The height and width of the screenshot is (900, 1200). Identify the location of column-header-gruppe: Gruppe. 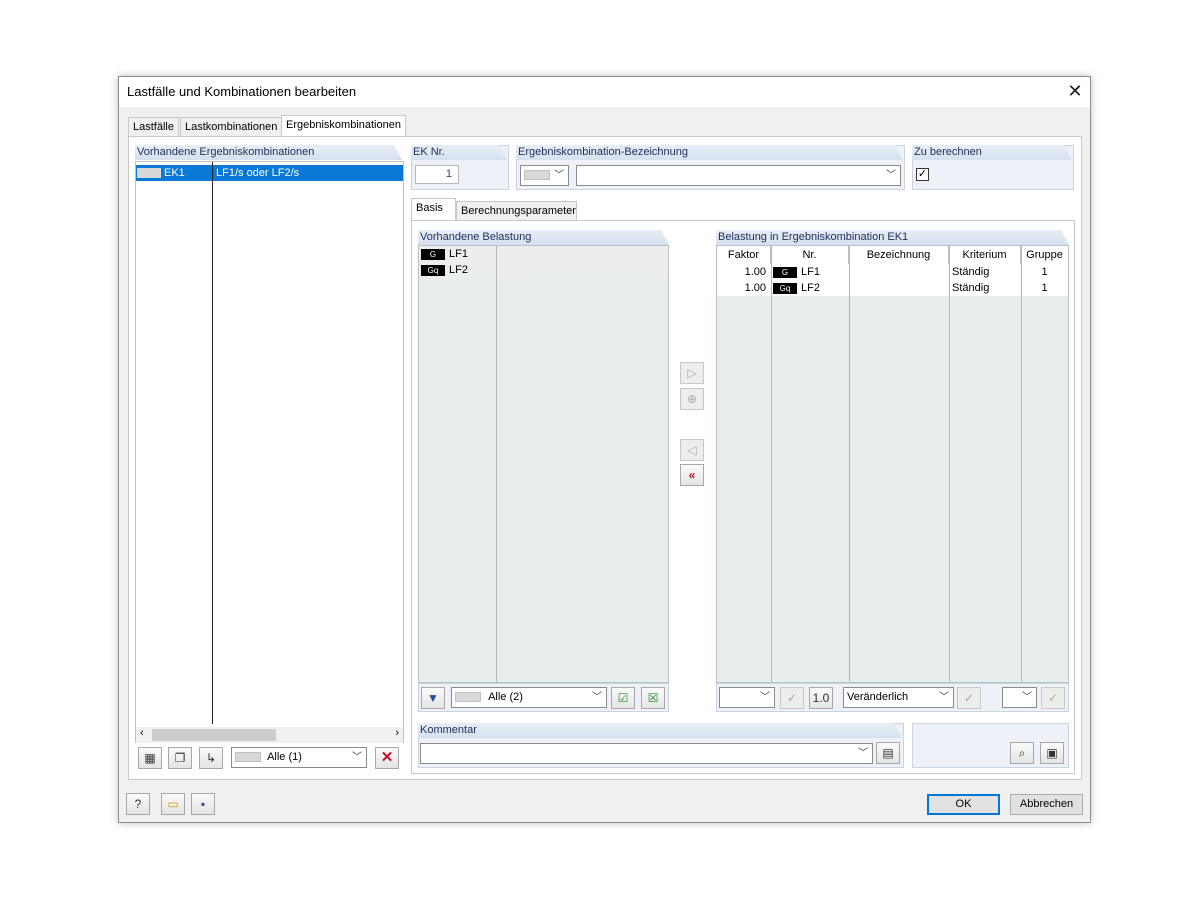
(1044, 255).